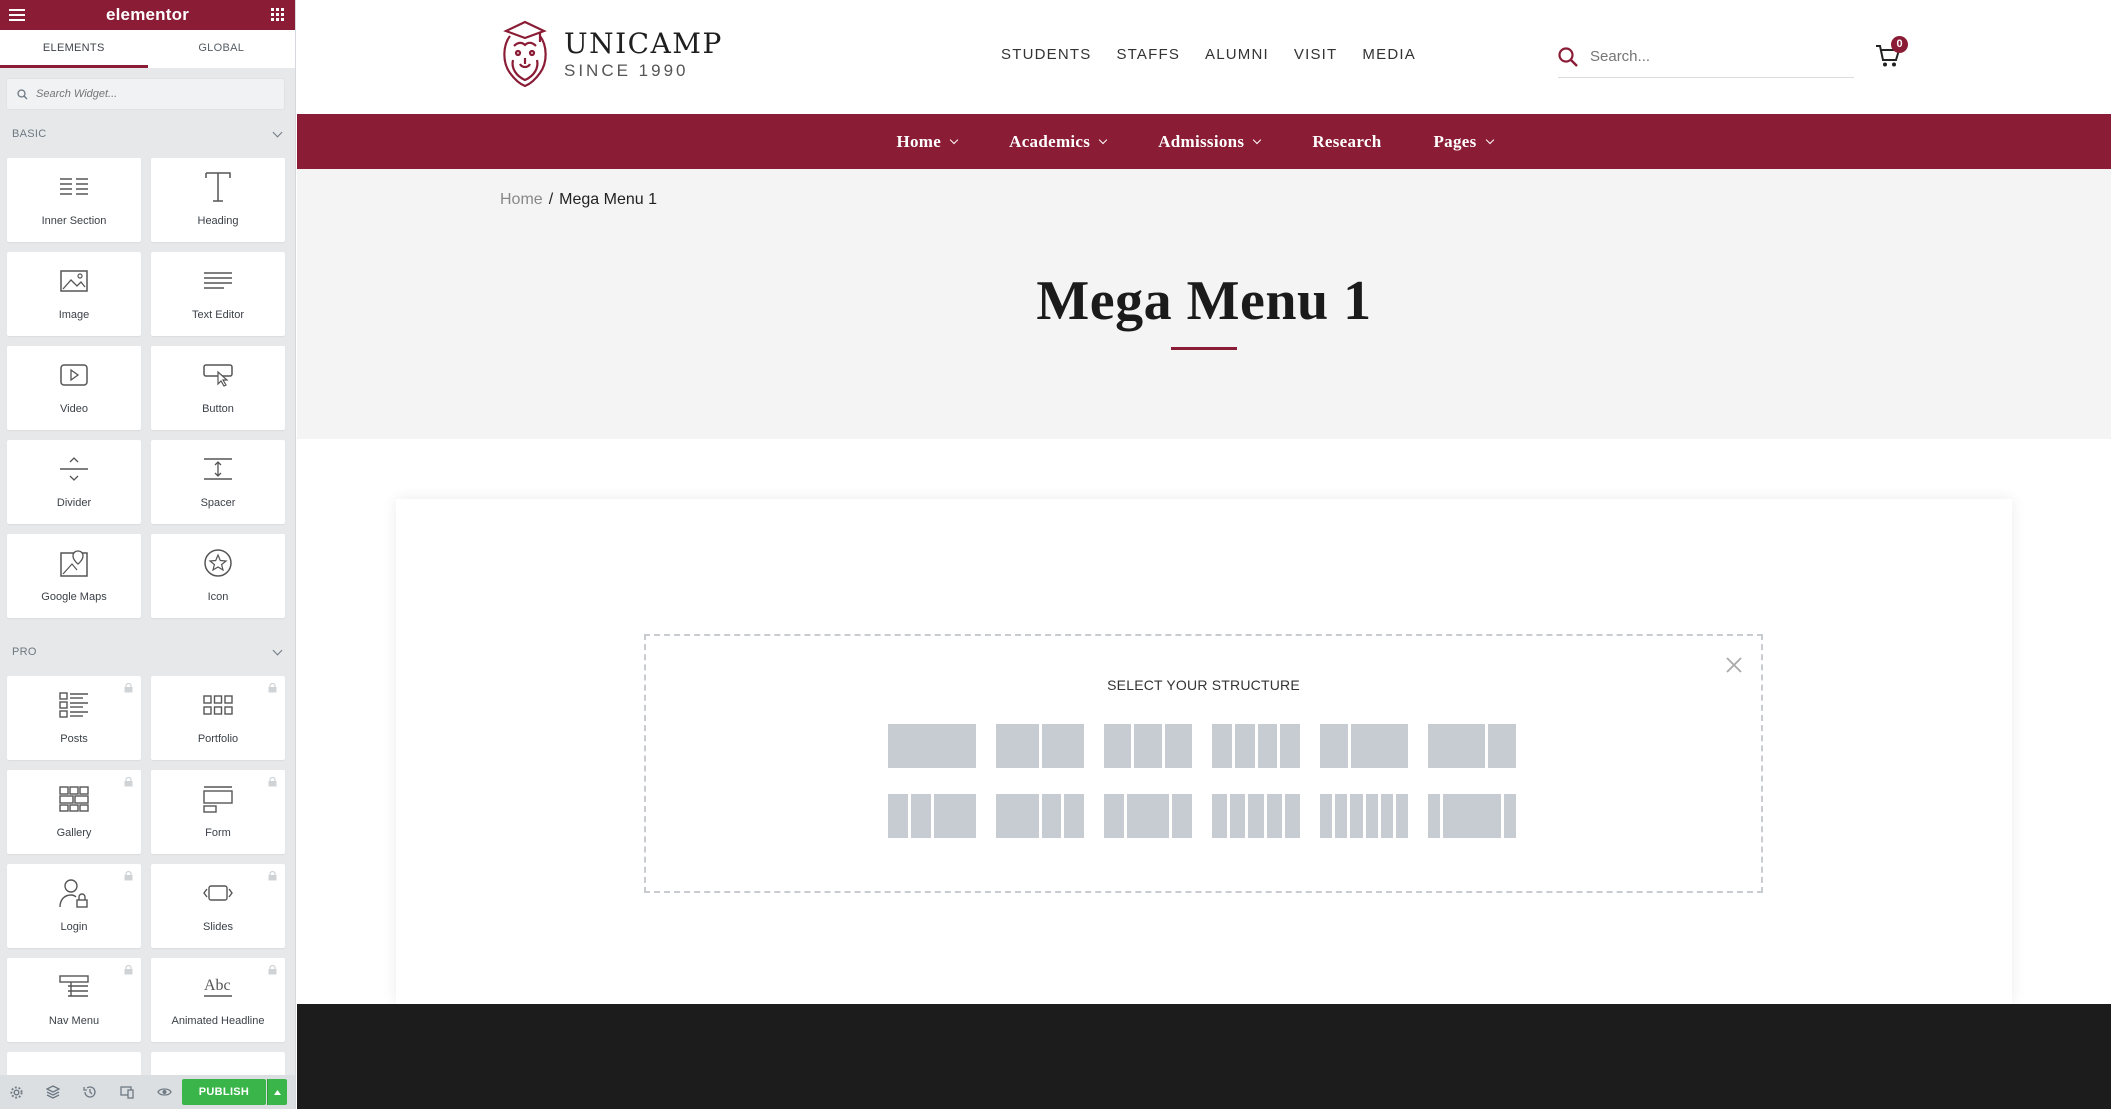 The height and width of the screenshot is (1109, 2111). I want to click on widget-text-editor: Text Editor, so click(218, 294).